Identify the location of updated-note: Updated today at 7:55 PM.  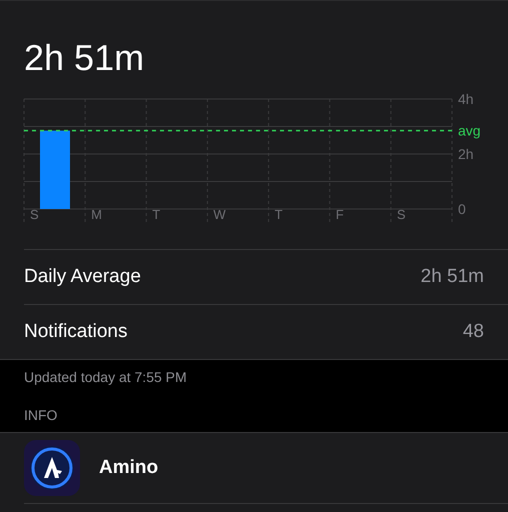
(106, 377).